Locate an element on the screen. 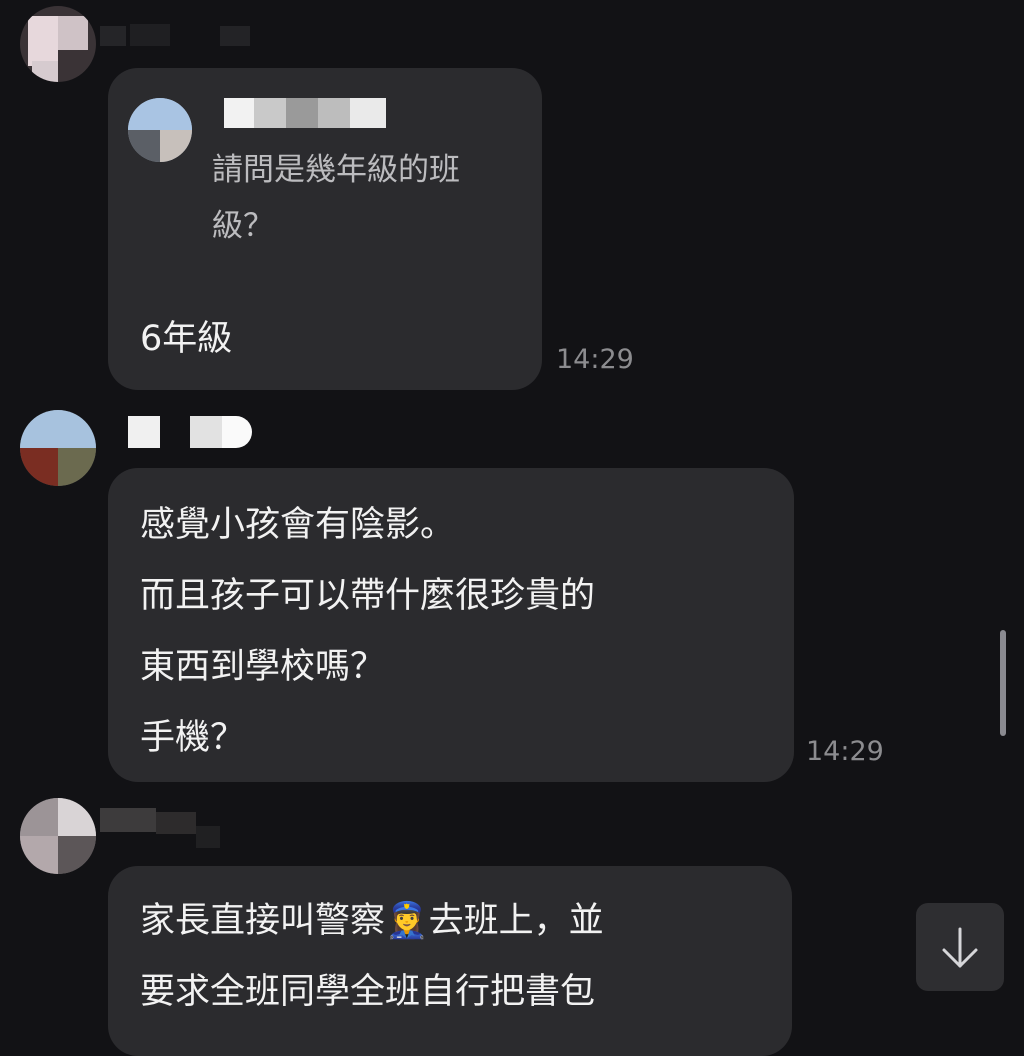  message-bubble-reply: 請問是幾年級的班 級？ 6年級 is located at coordinates (325, 229).